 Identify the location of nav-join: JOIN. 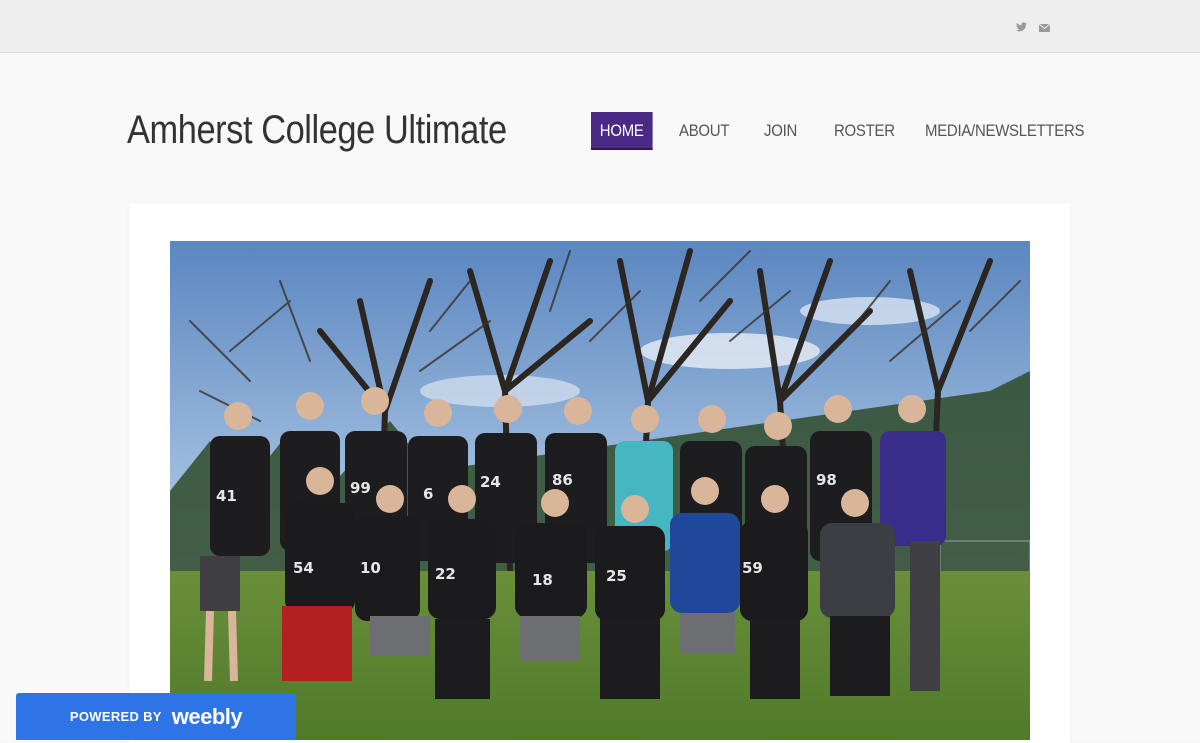
(780, 131).